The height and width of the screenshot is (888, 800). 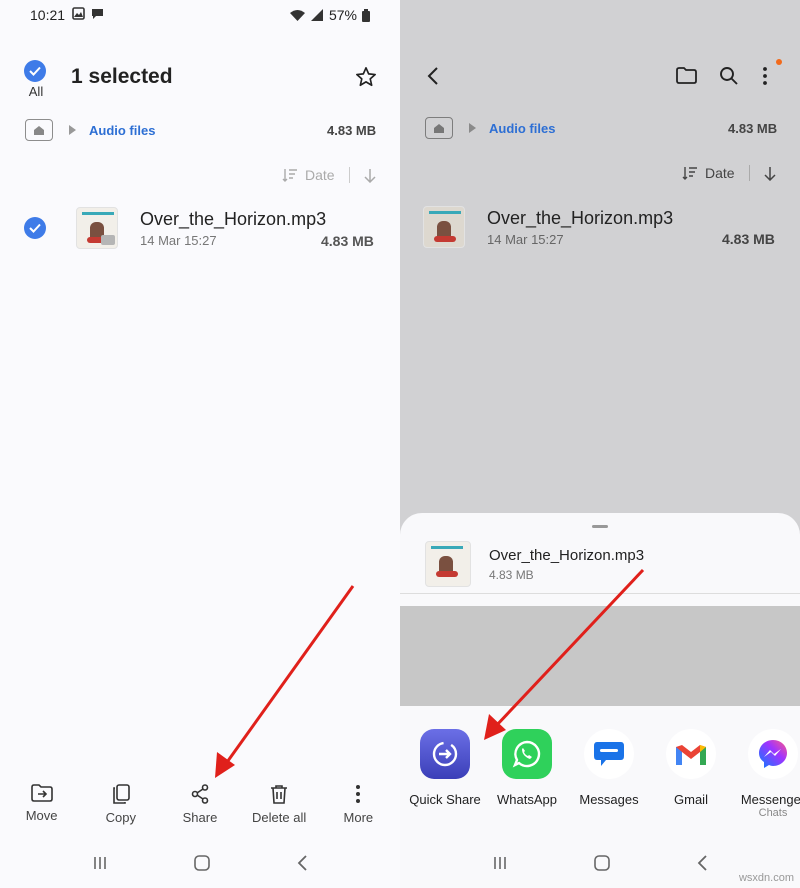 I want to click on wifi-icon, so click(x=297, y=15).